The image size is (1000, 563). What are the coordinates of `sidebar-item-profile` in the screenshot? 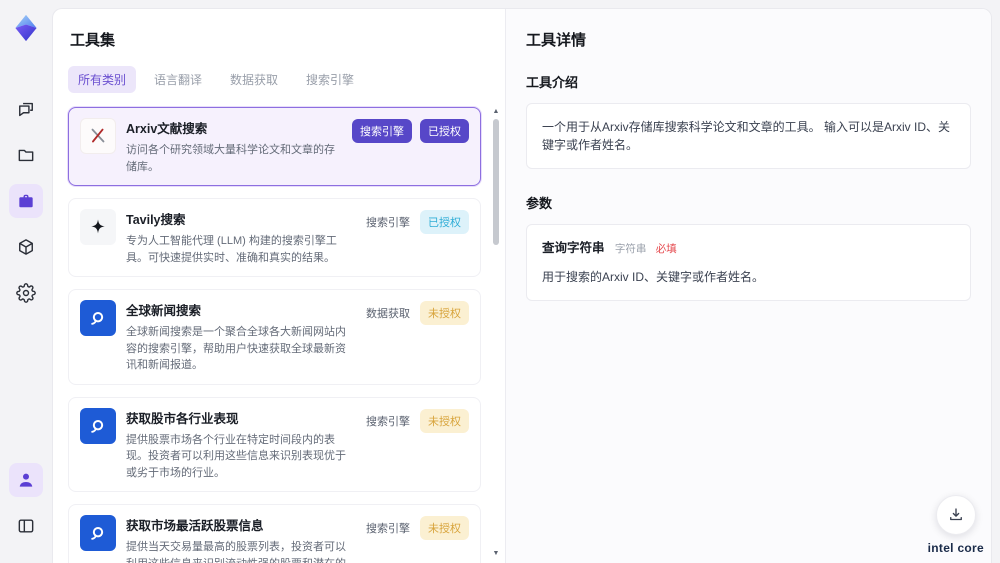 It's located at (26, 480).